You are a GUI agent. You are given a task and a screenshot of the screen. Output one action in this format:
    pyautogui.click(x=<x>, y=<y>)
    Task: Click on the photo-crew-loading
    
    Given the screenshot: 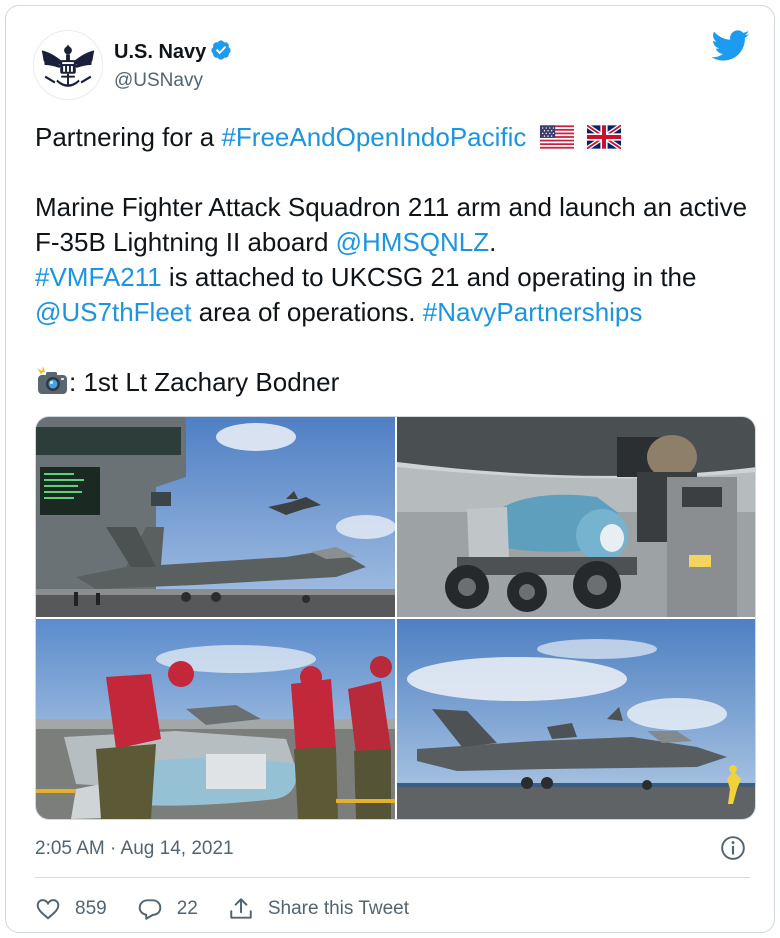 What is the action you would take?
    pyautogui.click(x=215, y=719)
    